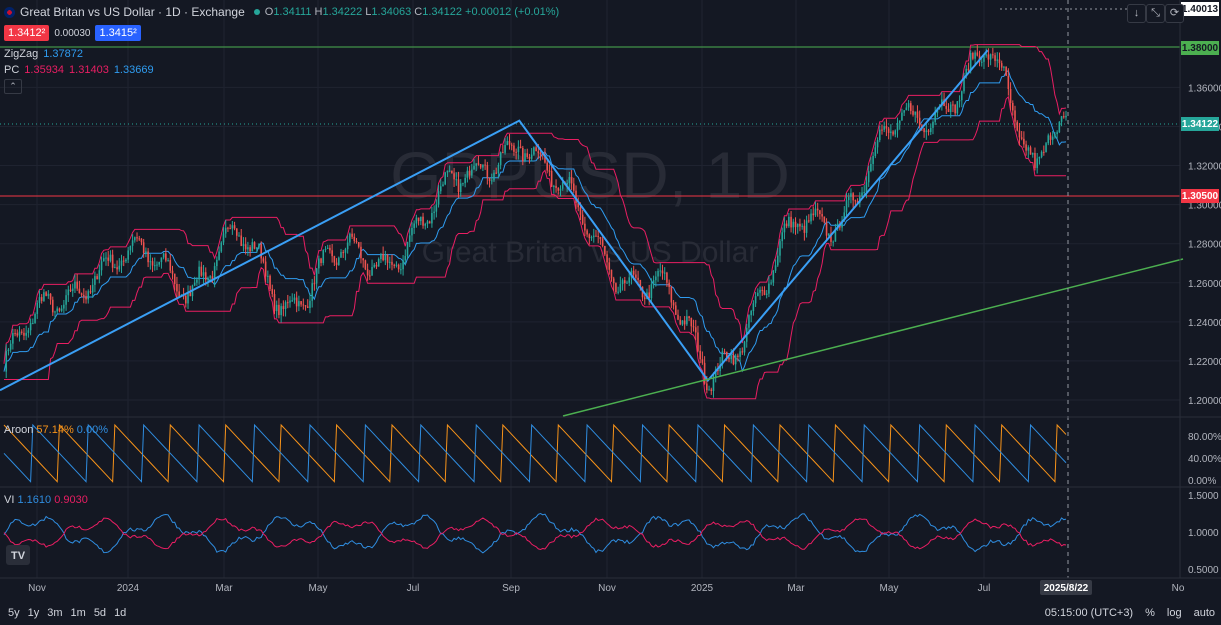 The height and width of the screenshot is (625, 1221). Describe the element at coordinates (46, 500) in the screenshot. I see `vi-legend: VI 1.1610 0.9030` at that location.